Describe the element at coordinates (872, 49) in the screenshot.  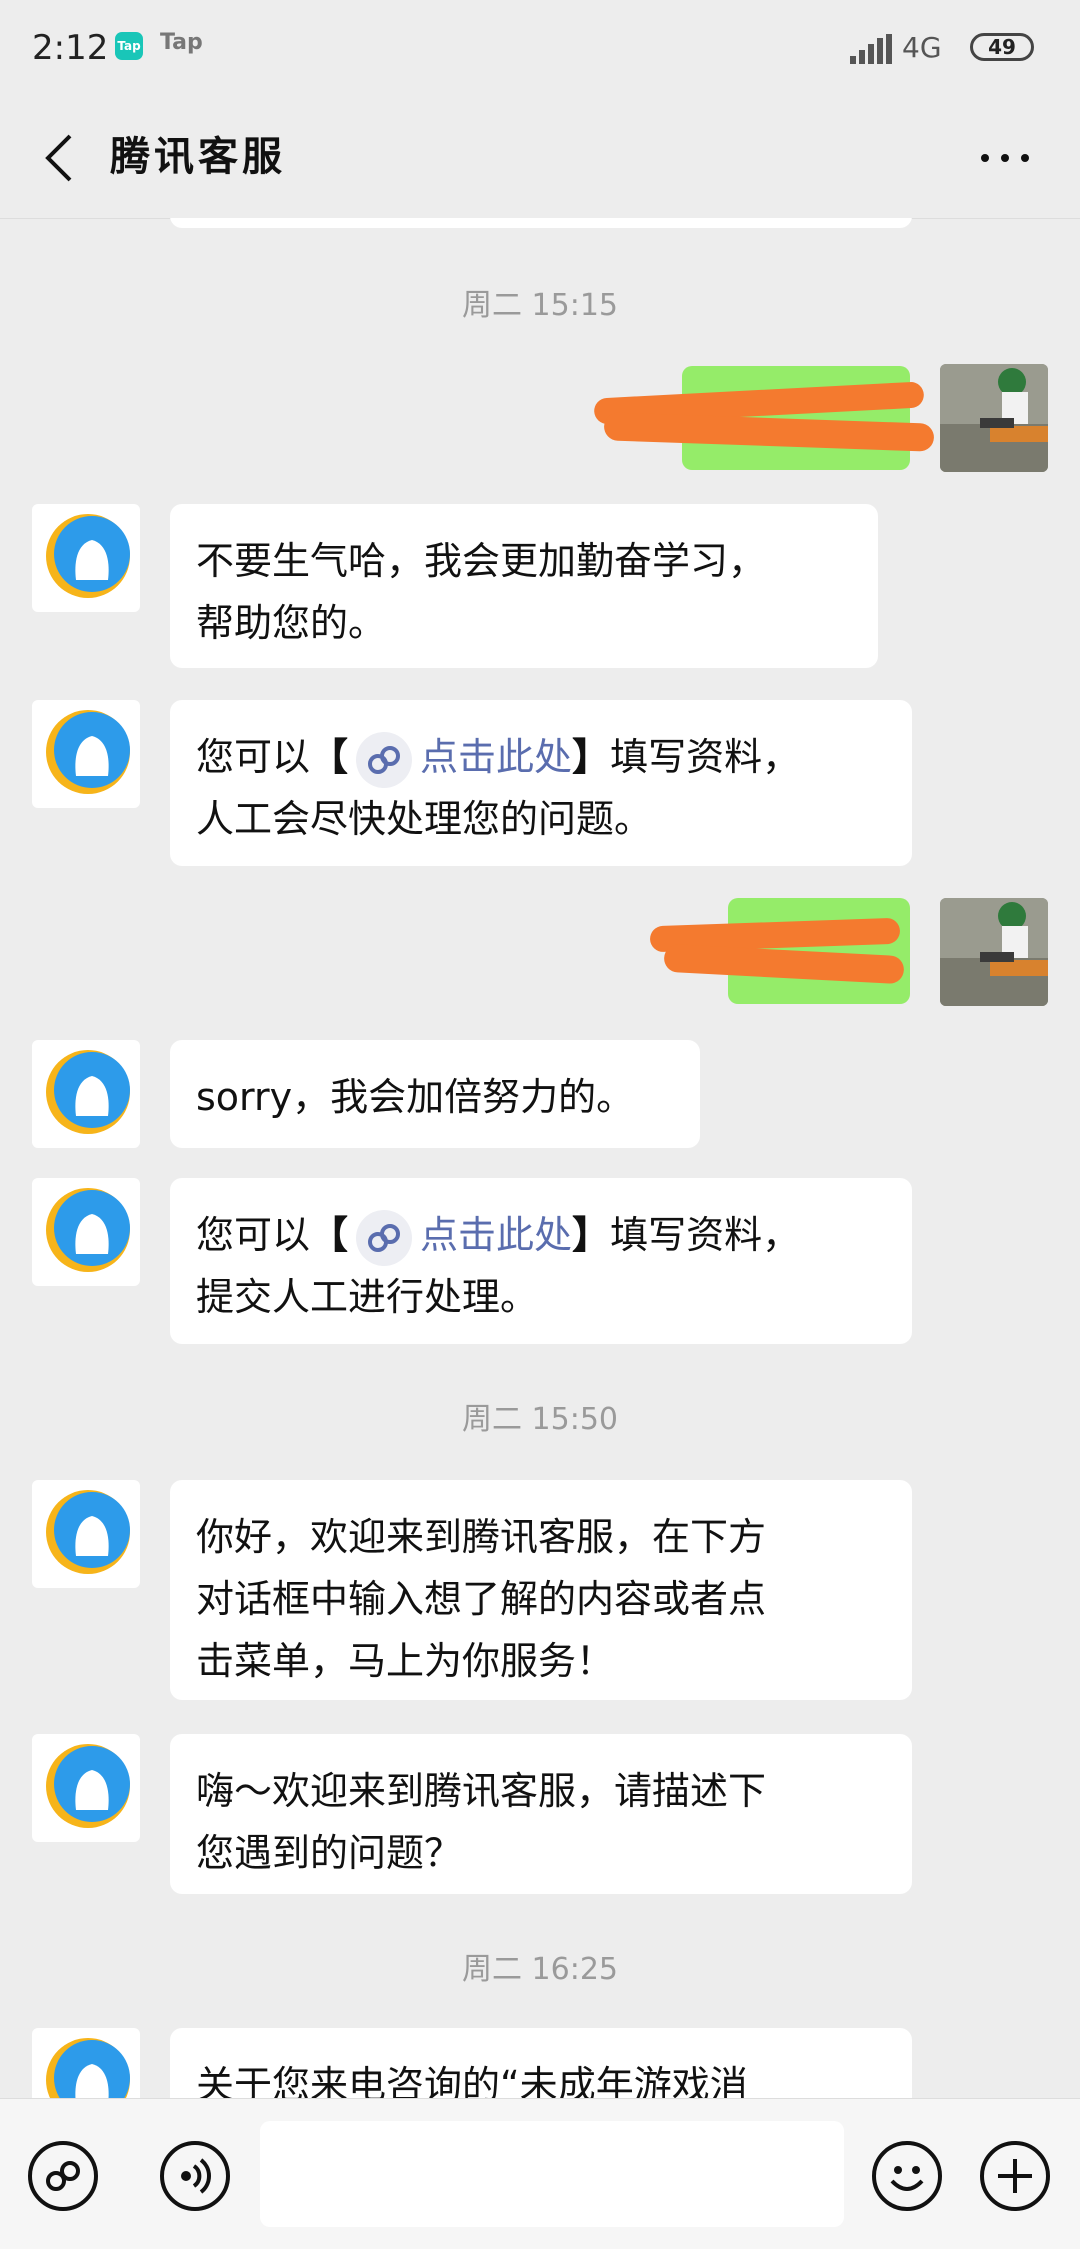
I see `signal-icon` at that location.